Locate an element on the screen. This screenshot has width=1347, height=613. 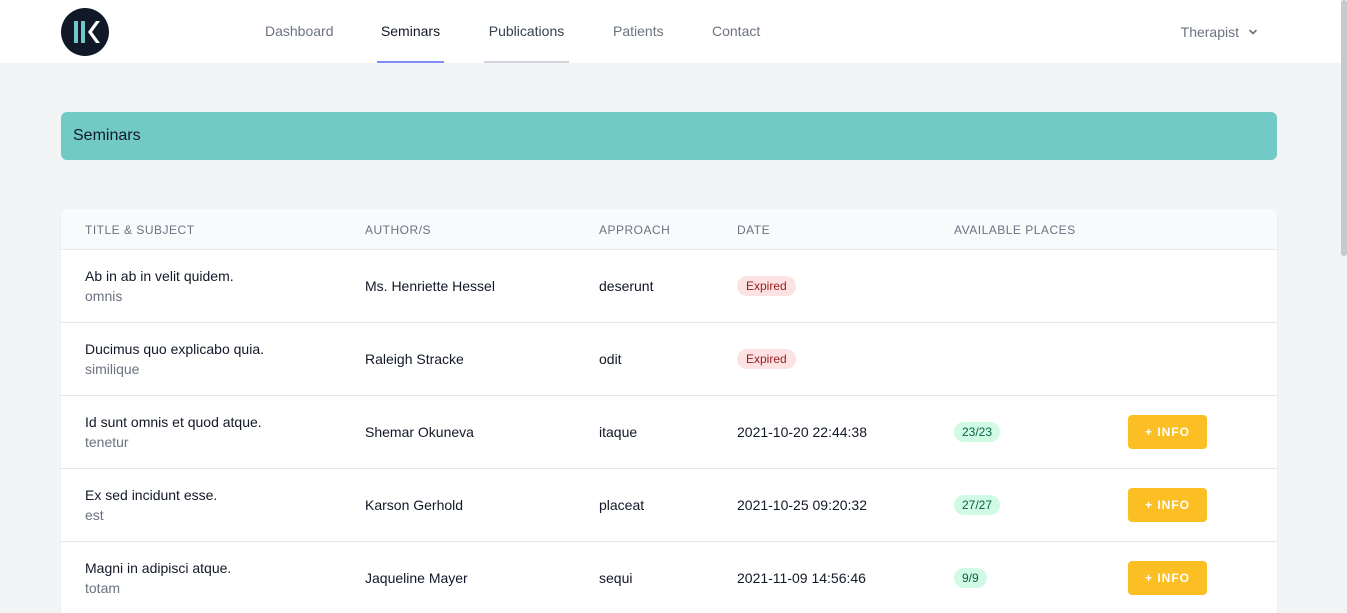
date-cell: 2021-10-25 09:20:32 is located at coordinates (802, 505).